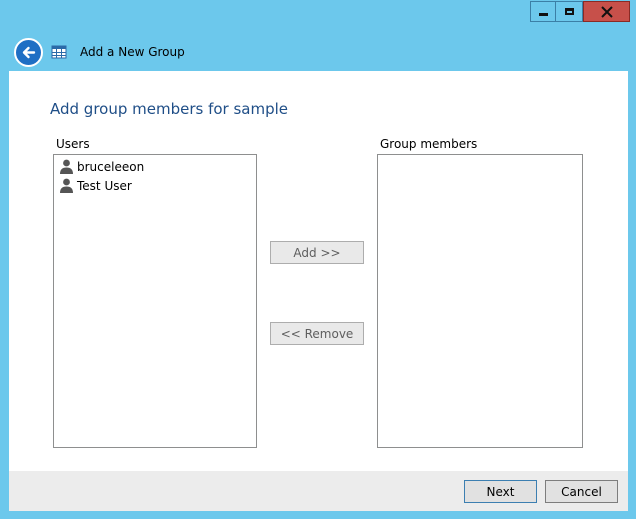 The height and width of the screenshot is (519, 636). I want to click on user-name: Test User, so click(104, 185).